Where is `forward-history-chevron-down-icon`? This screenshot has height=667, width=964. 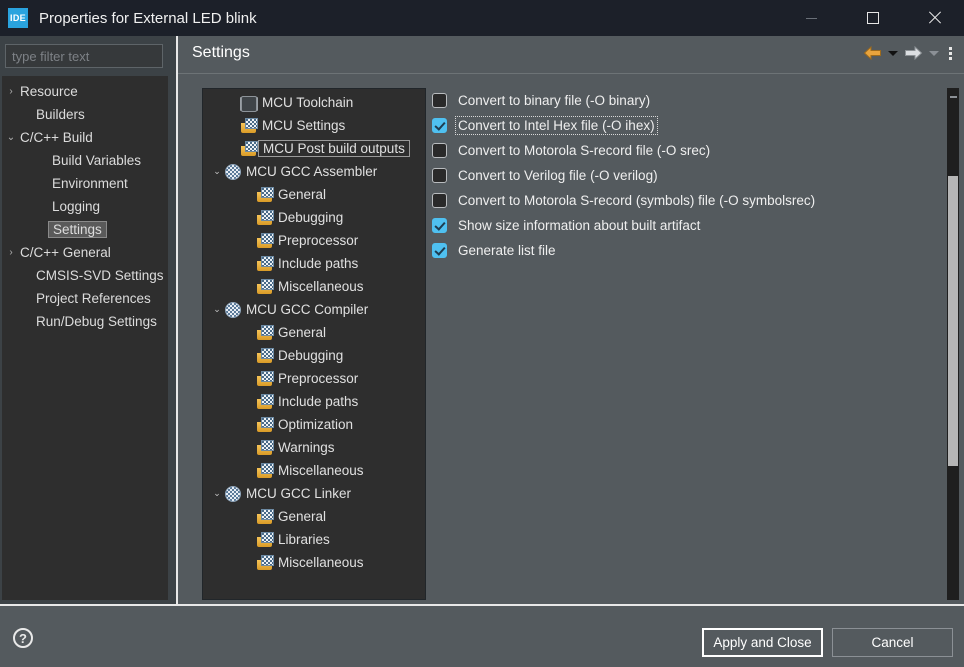 forward-history-chevron-down-icon is located at coordinates (934, 53).